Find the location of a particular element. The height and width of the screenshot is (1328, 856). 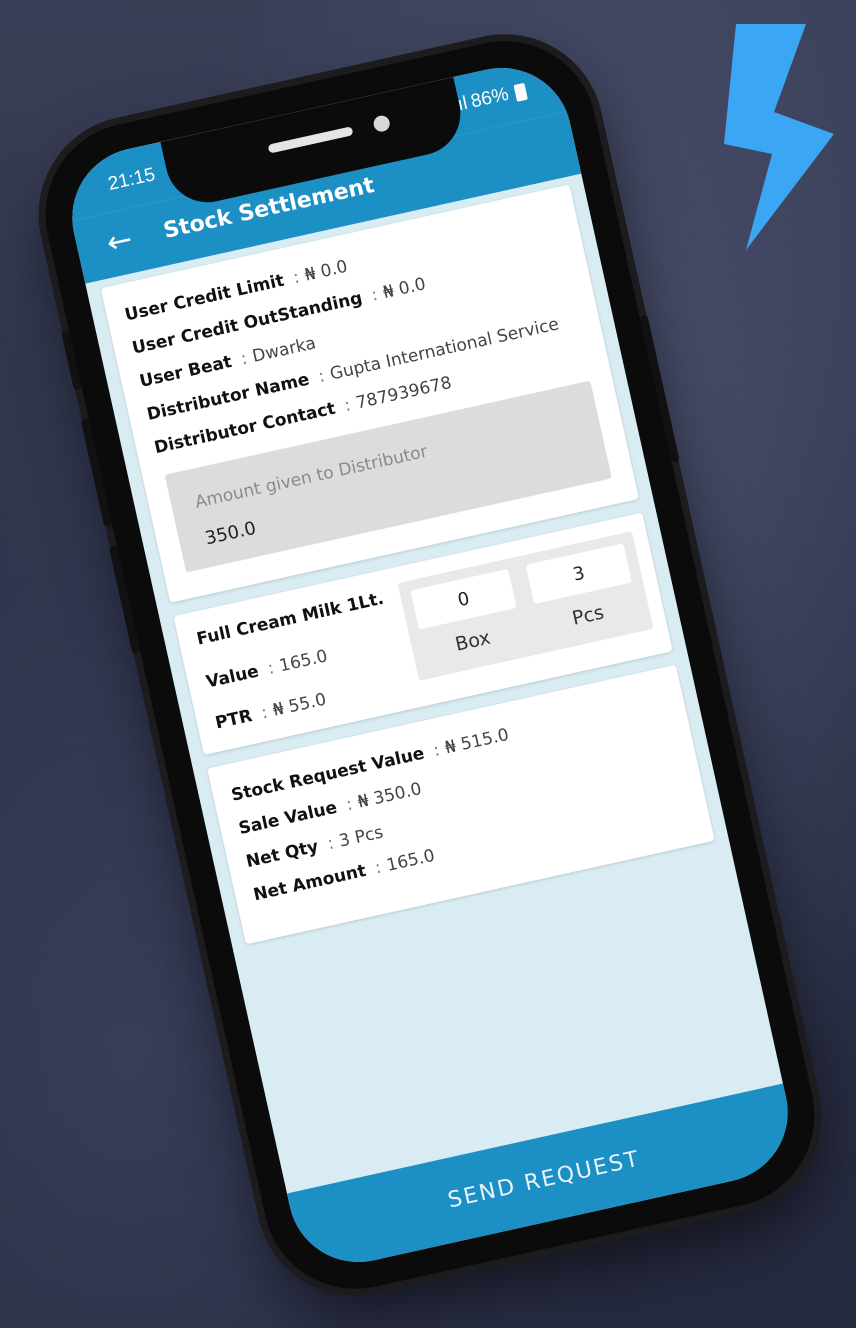

product-name-row: Full Cream Milk 1Lt. is located at coordinates (290, 619).